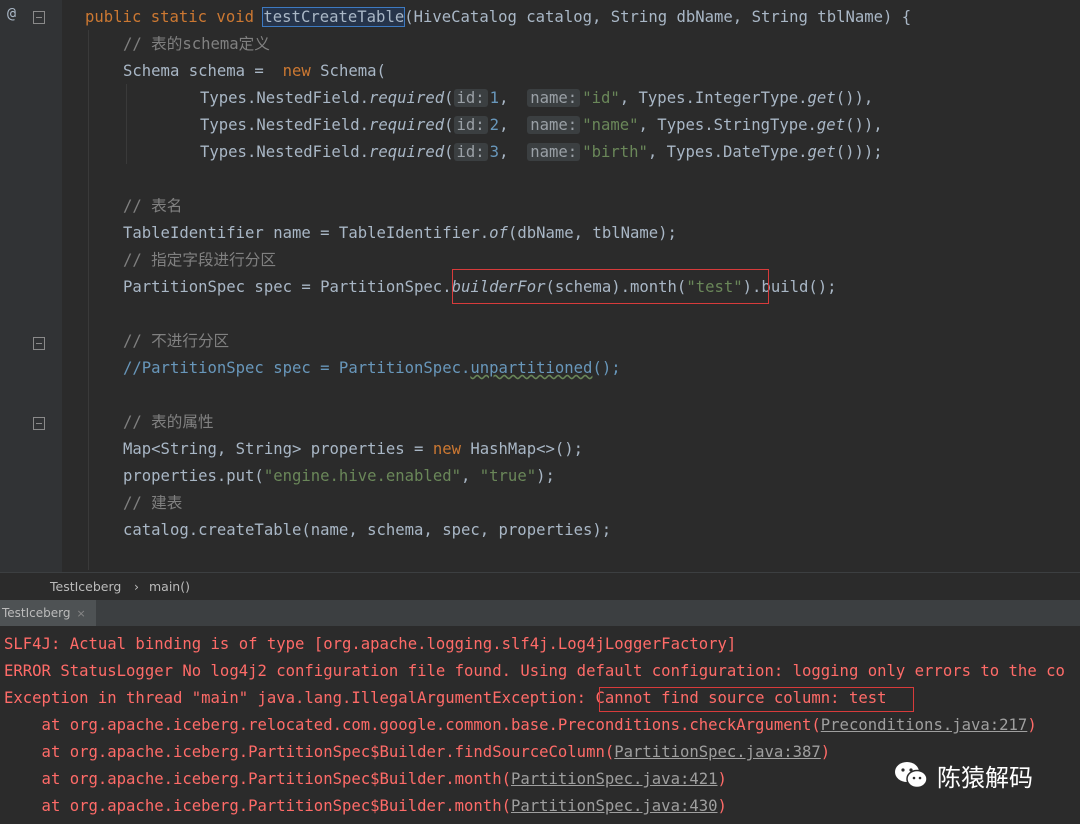  What do you see at coordinates (153, 206) in the screenshot?
I see `code-comment: // 表名` at bounding box center [153, 206].